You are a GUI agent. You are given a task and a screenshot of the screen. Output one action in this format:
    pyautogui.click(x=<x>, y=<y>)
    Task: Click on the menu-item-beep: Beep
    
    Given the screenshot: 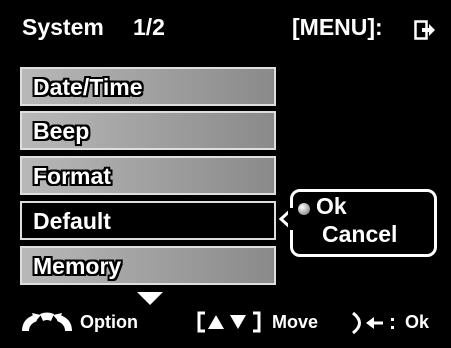 What is the action you would take?
    pyautogui.click(x=148, y=130)
    